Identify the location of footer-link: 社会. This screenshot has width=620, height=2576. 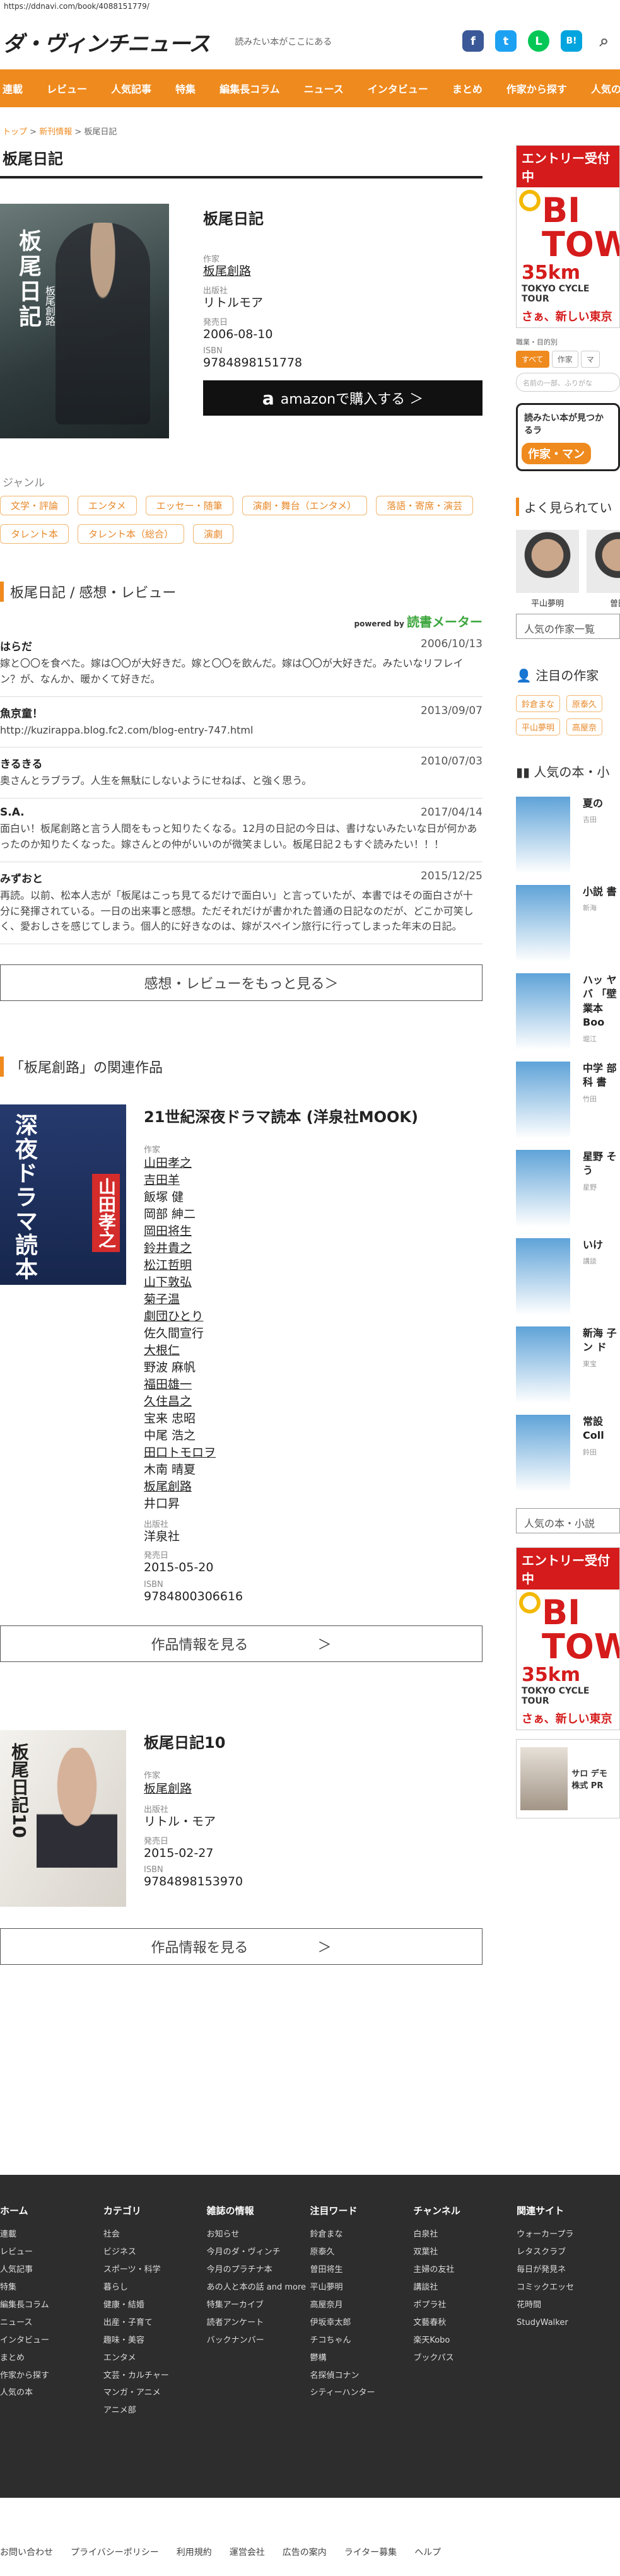
(155, 2235).